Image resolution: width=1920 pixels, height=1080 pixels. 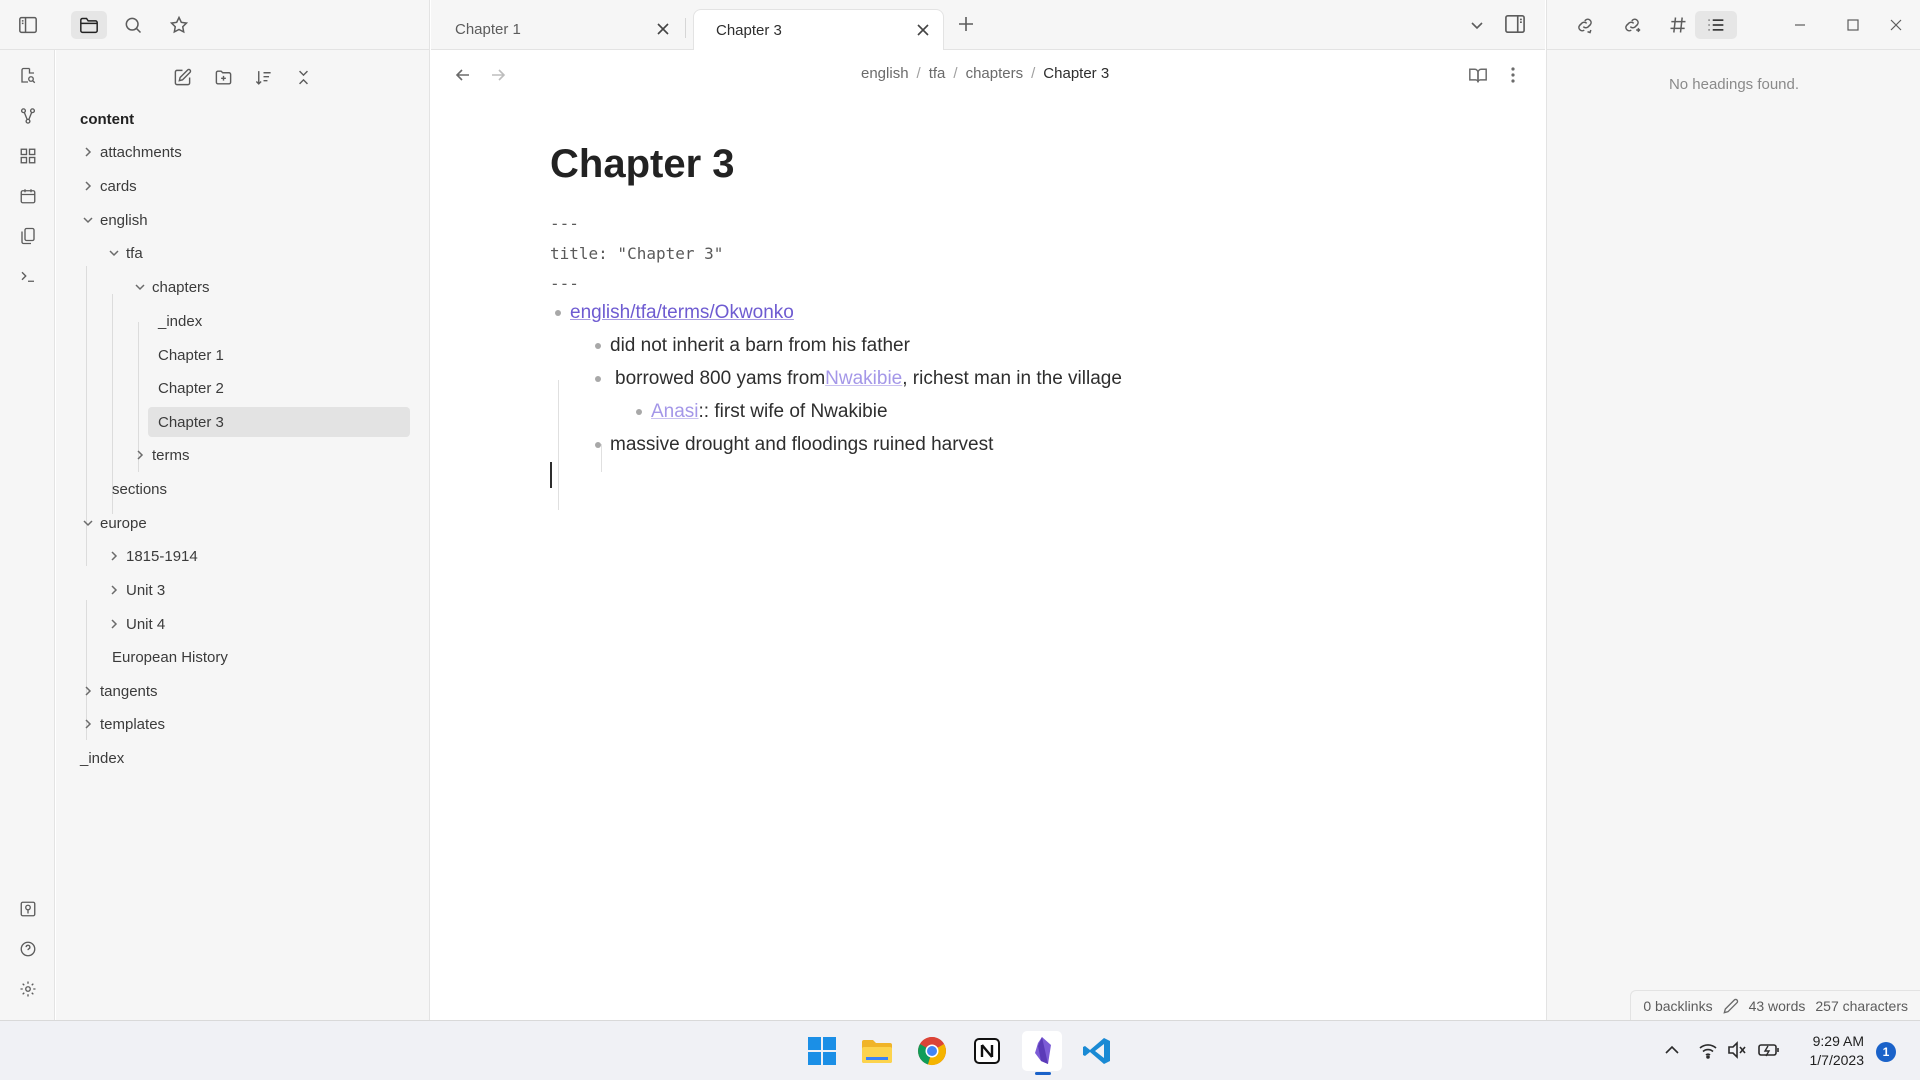 What do you see at coordinates (498, 75) in the screenshot?
I see `forward-arrow-icon` at bounding box center [498, 75].